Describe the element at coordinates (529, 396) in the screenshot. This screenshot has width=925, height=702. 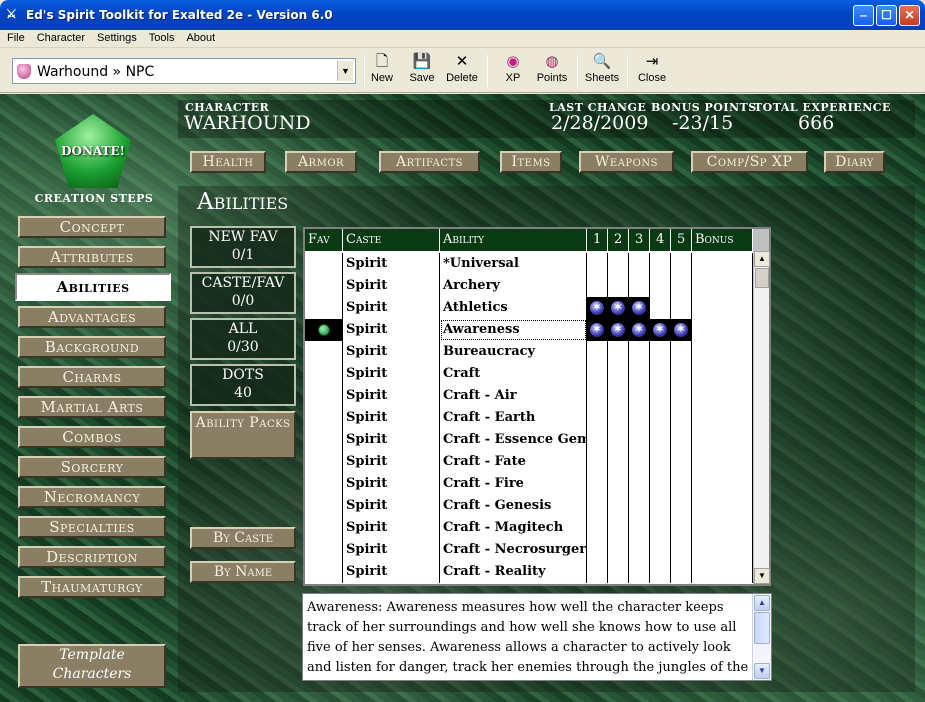
I see `table-row: Spirit Craft - Air` at that location.